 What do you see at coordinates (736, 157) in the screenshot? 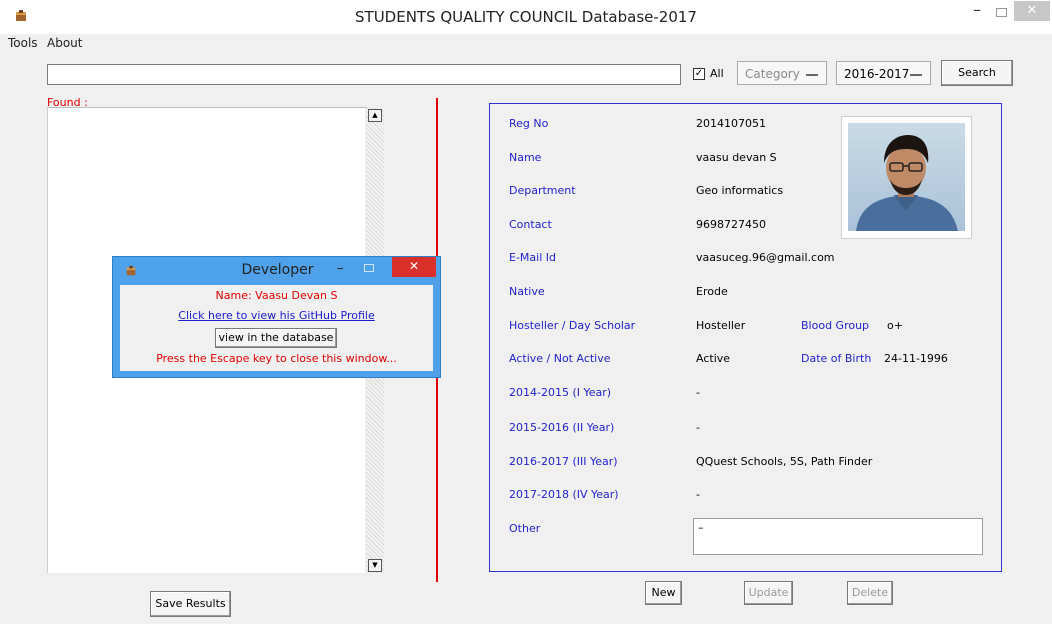
I see `name-value: vaasu devan S` at bounding box center [736, 157].